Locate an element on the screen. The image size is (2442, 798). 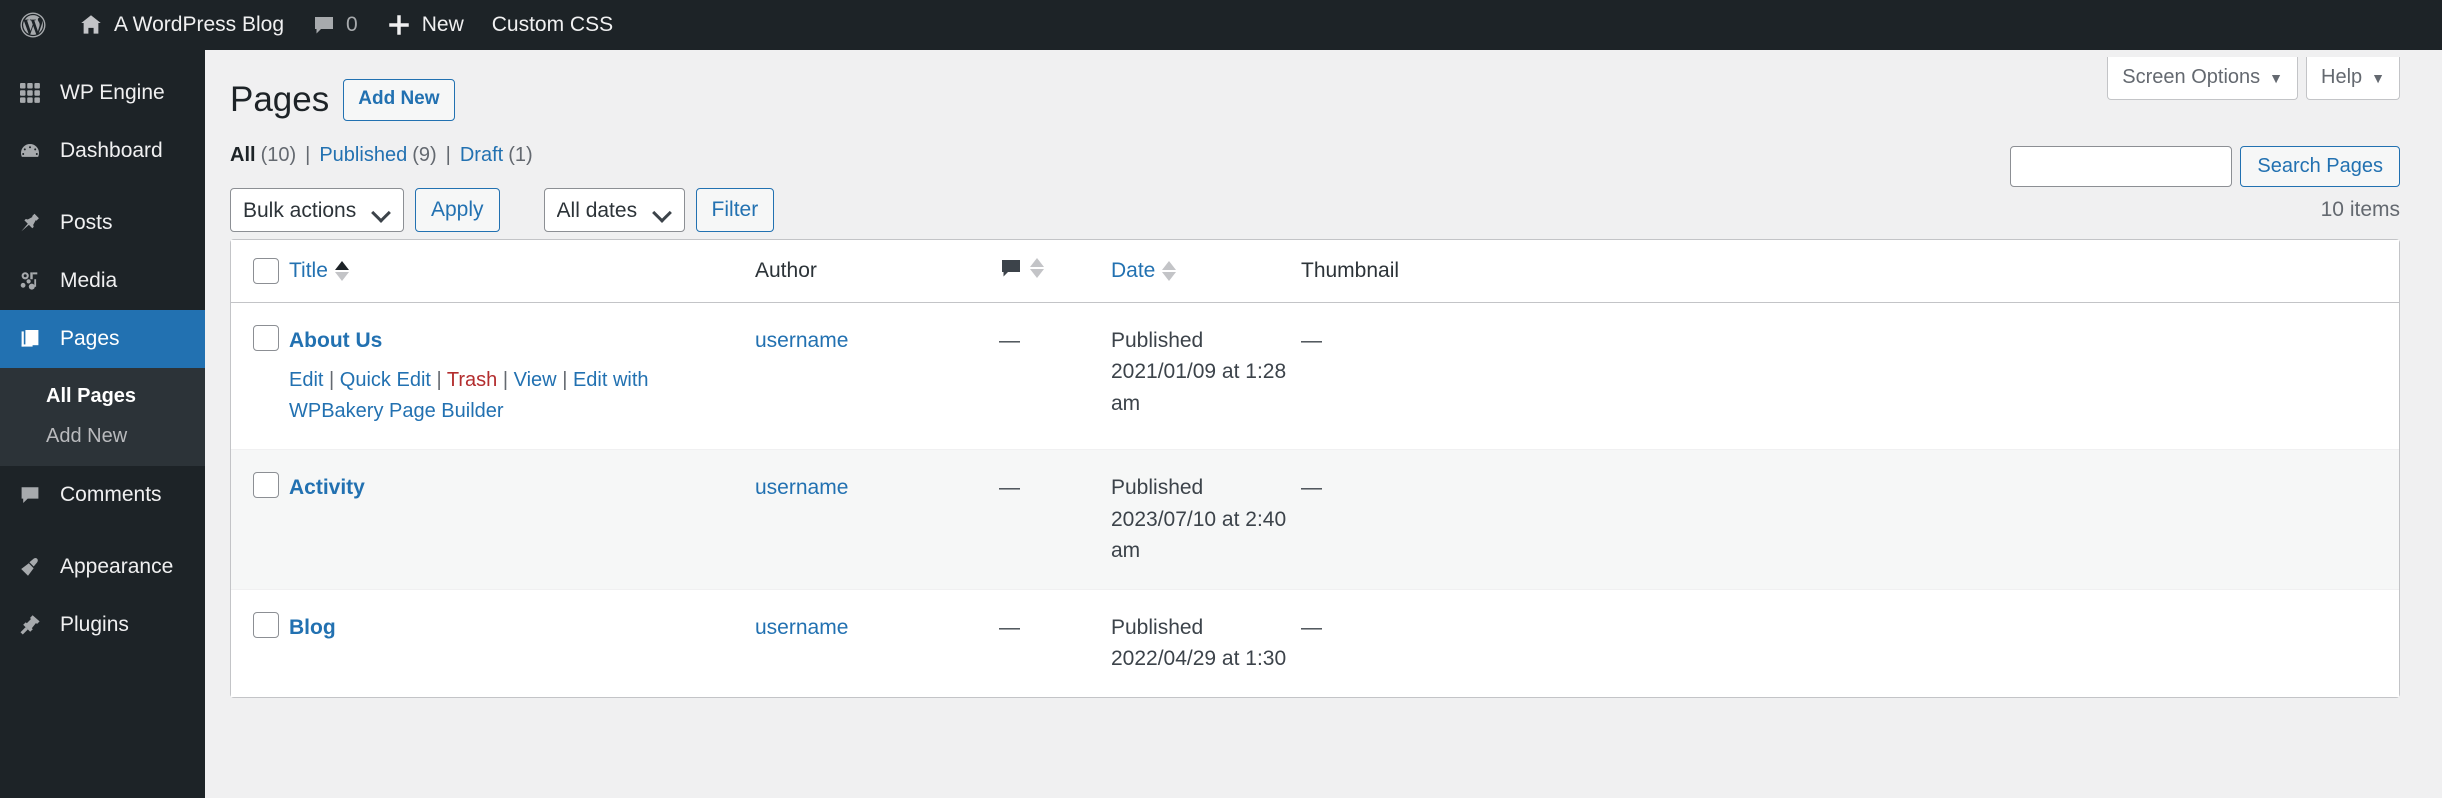
submenu-item-label: Add New is located at coordinates (87, 436).